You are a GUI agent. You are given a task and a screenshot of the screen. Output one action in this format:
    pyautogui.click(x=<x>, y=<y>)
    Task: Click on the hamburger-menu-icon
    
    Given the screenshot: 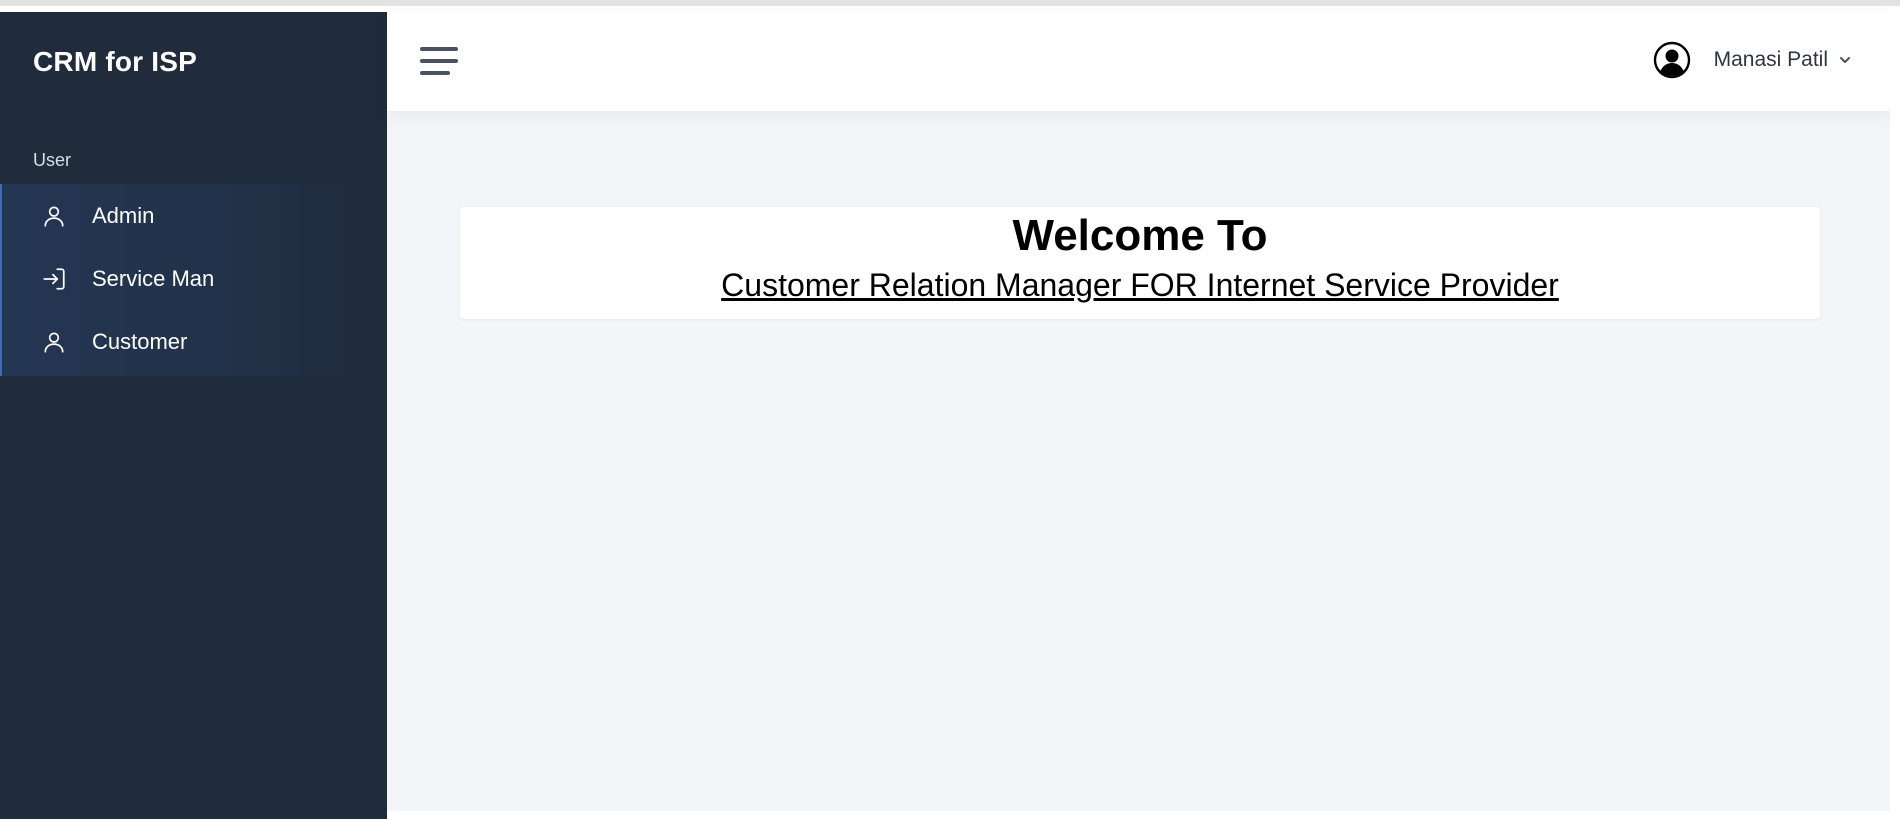 What is the action you would take?
    pyautogui.click(x=439, y=61)
    